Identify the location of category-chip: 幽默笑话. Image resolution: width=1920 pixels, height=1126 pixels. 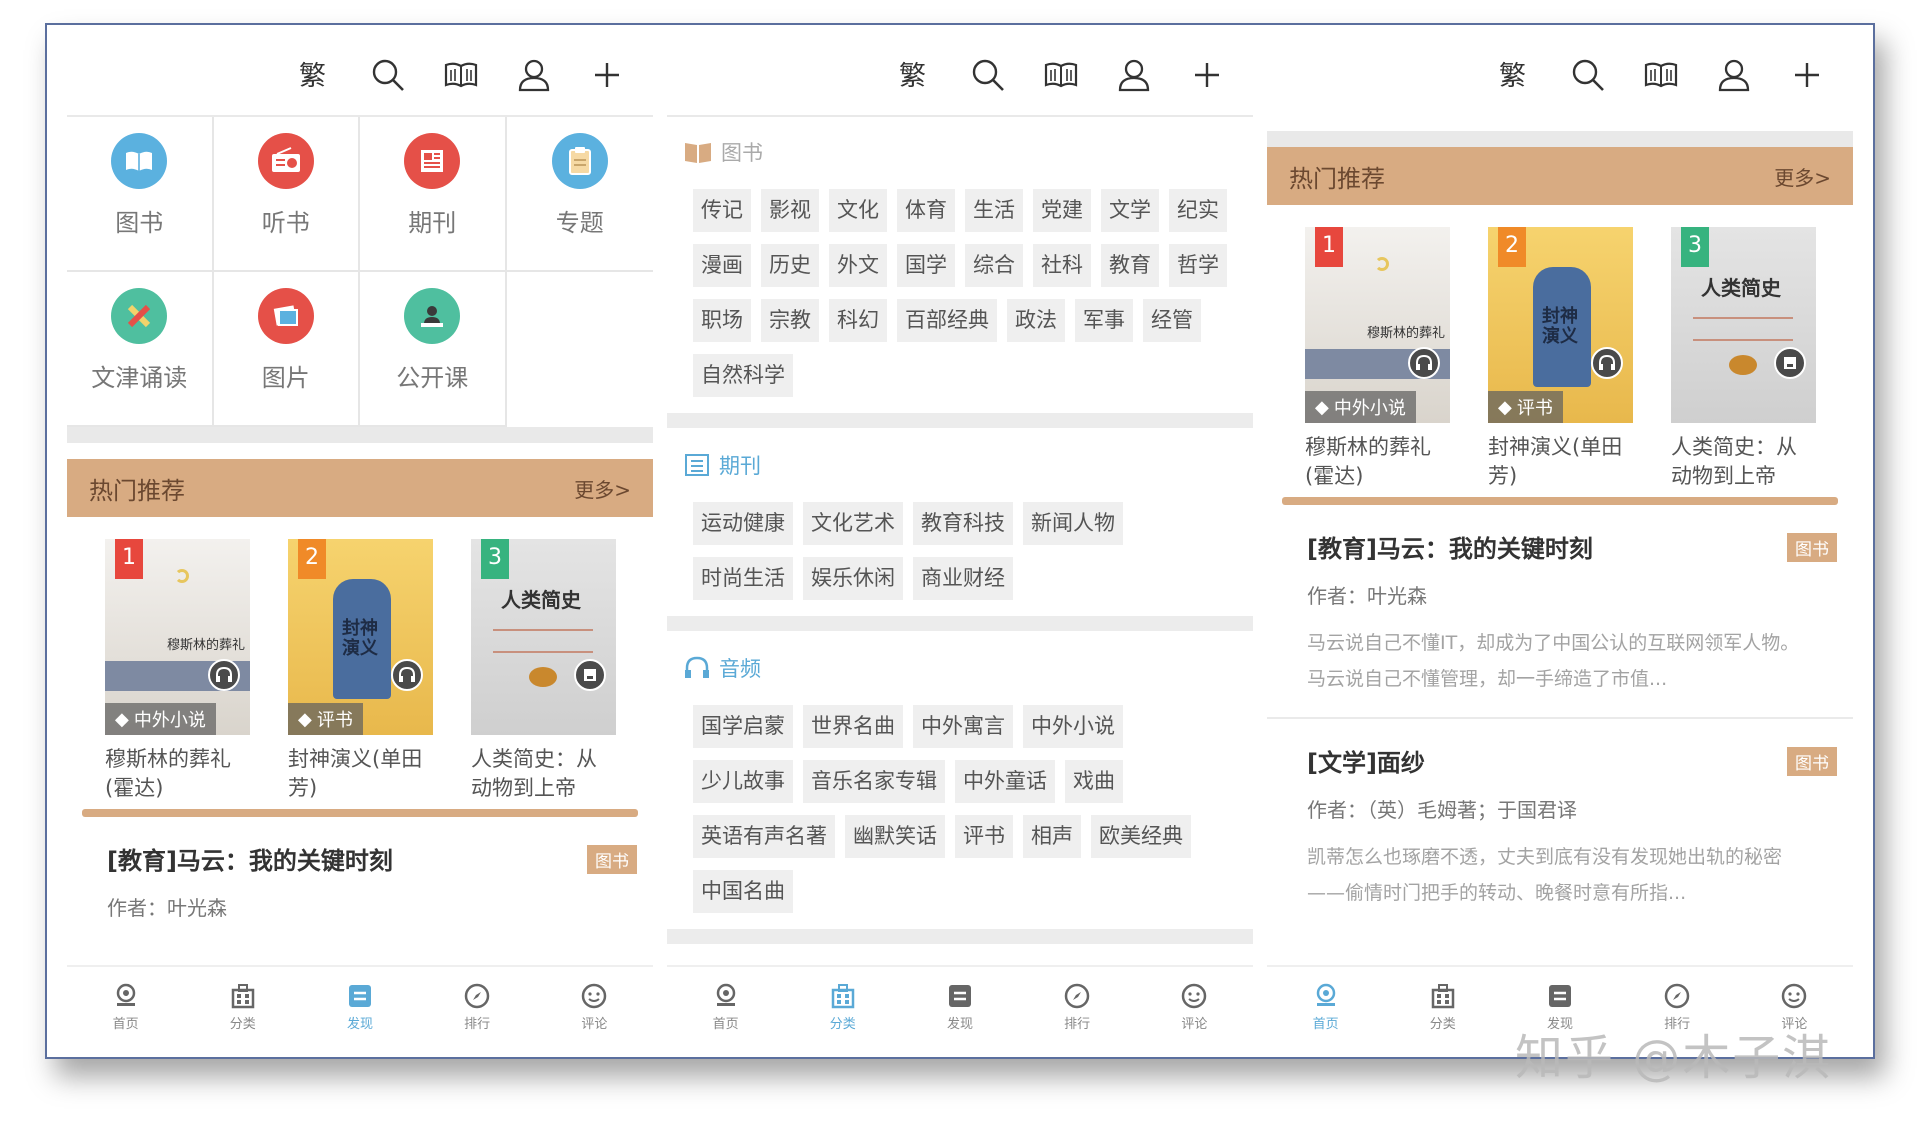
(895, 836).